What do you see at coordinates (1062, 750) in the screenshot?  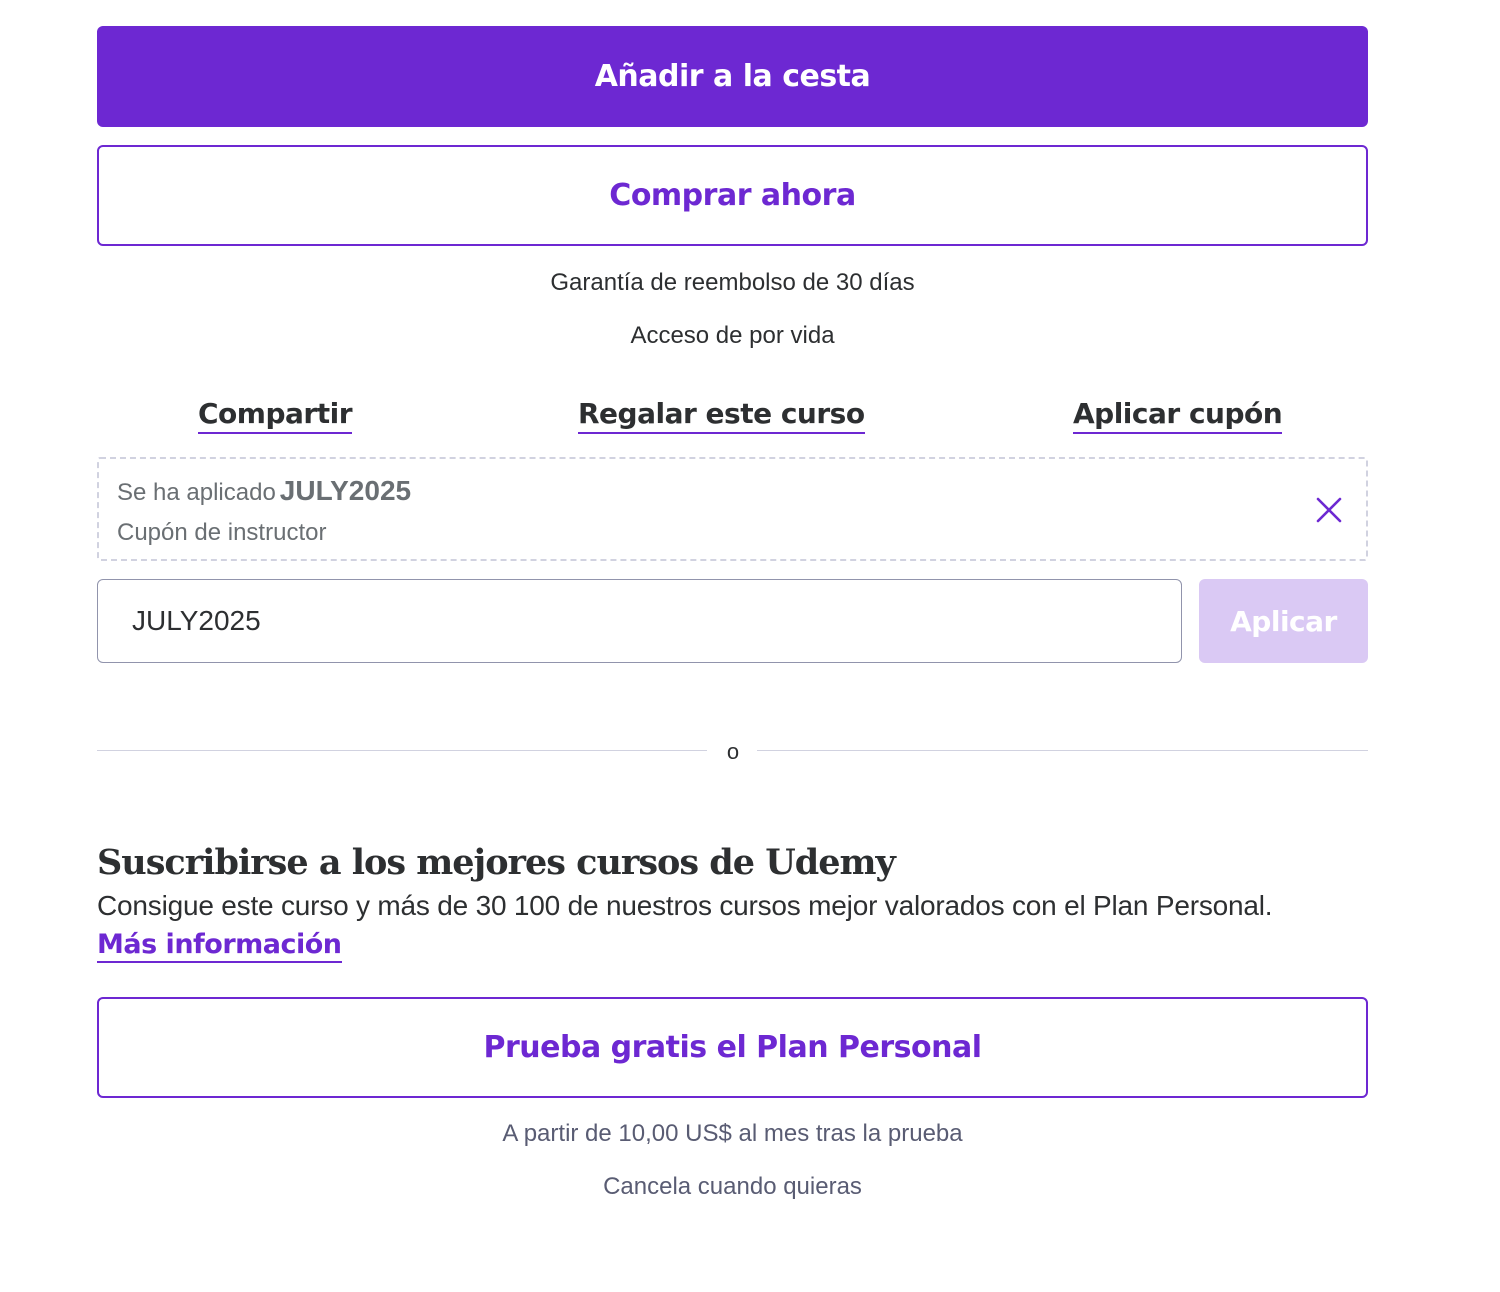 I see `divider-line-right` at bounding box center [1062, 750].